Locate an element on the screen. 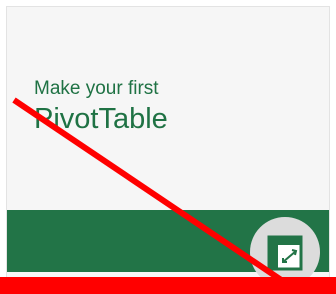 Image resolution: width=336 pixels, height=294 pixels. pivottable-icon is located at coordinates (285, 253).